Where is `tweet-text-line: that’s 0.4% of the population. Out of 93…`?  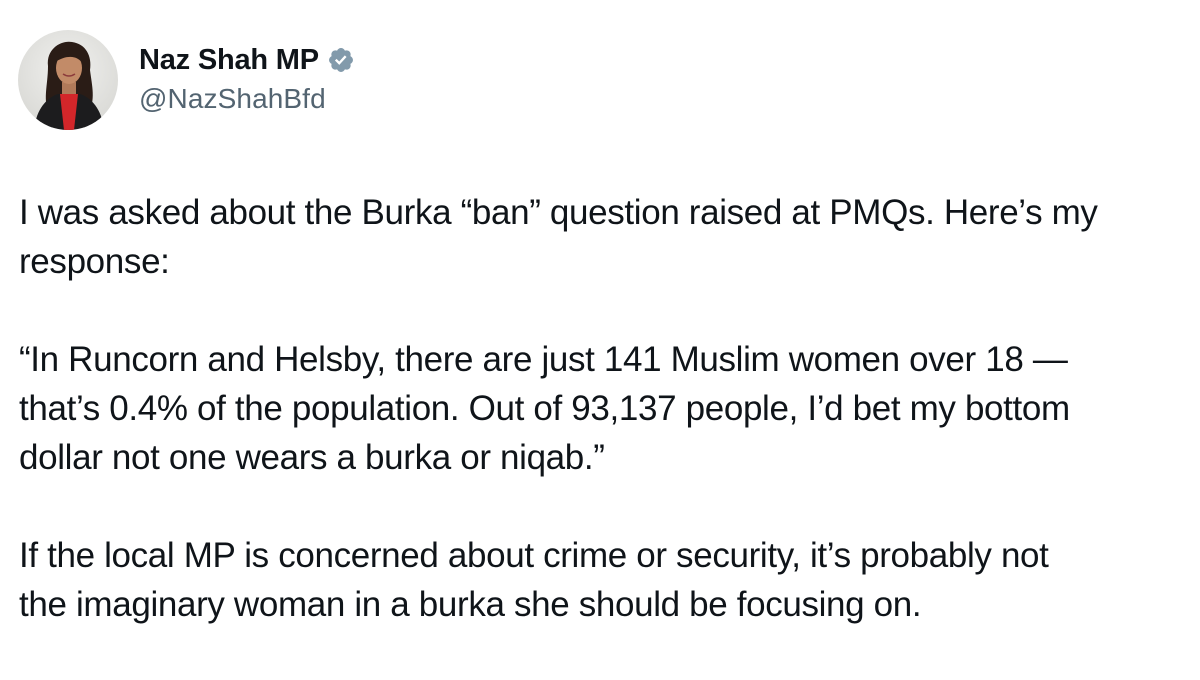 tweet-text-line: that’s 0.4% of the population. Out of 93… is located at coordinates (544, 408).